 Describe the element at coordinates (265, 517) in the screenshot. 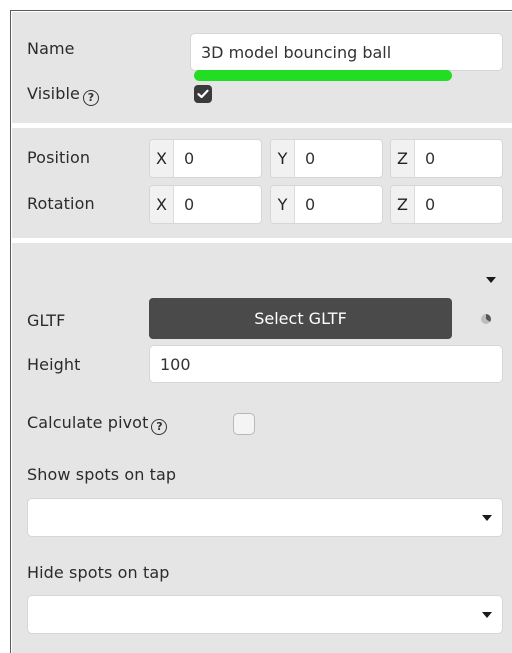

I see `show-spots-select` at that location.